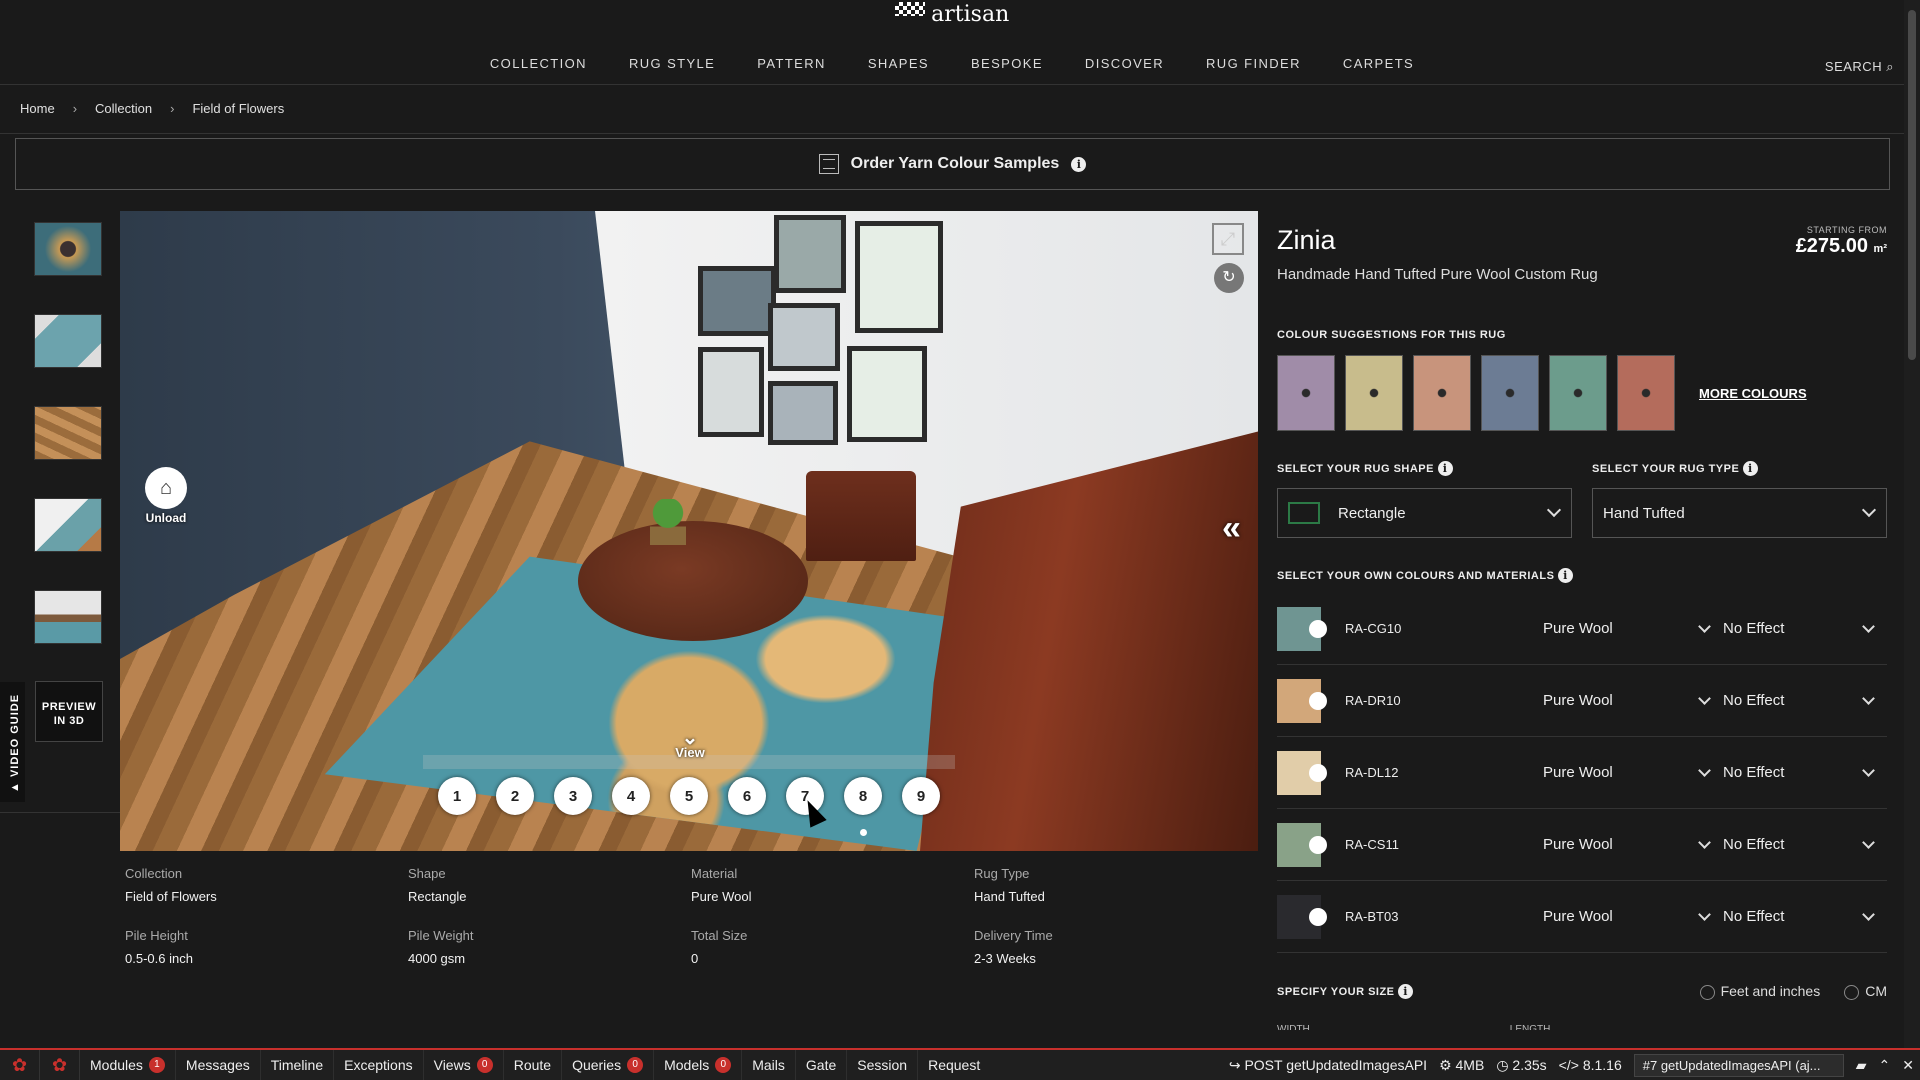 The height and width of the screenshot is (1080, 1920). I want to click on rotate-icon: ↻, so click(1229, 278).